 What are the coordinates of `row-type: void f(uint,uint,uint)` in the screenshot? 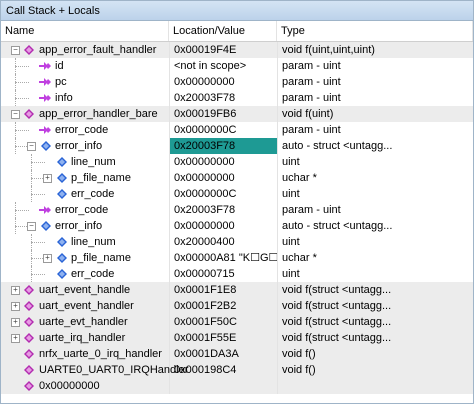 It's located at (375, 50).